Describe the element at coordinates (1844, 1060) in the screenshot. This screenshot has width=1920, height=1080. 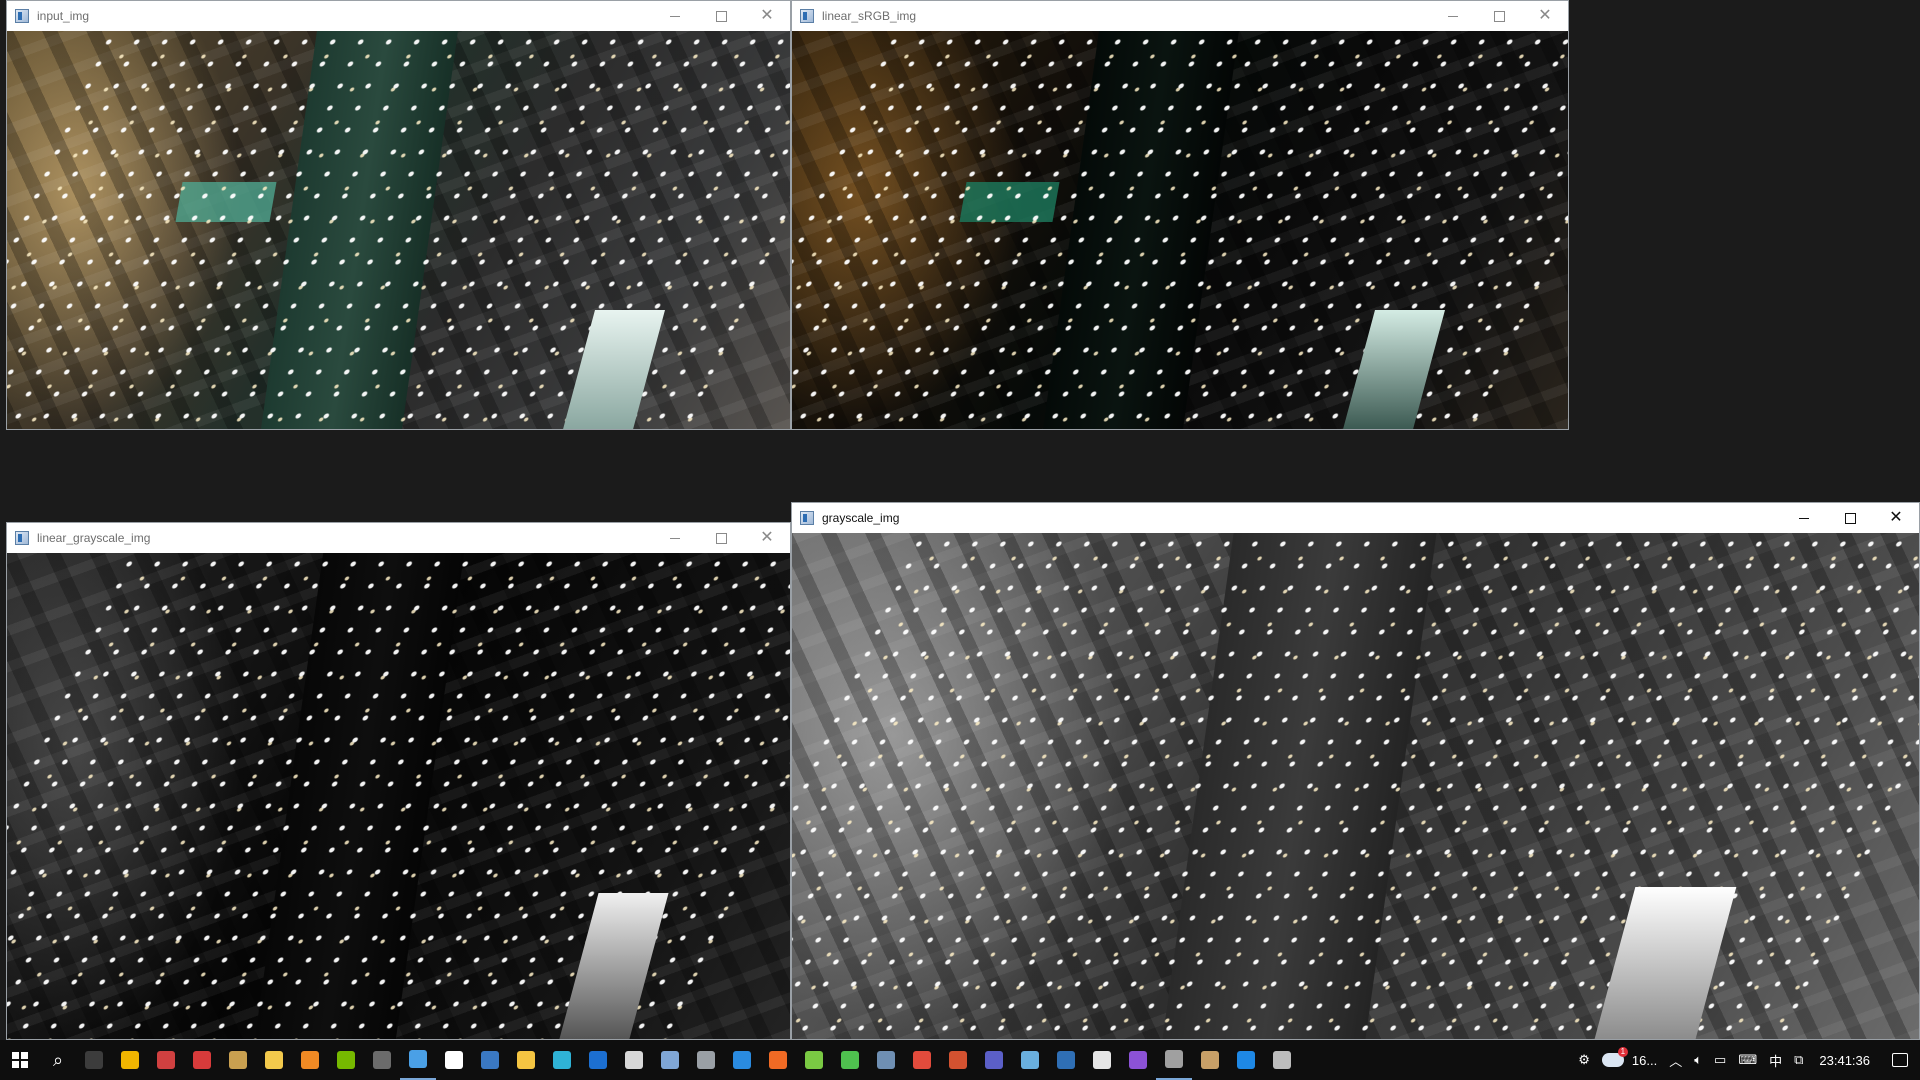
I see `clock: 23:41:36` at that location.